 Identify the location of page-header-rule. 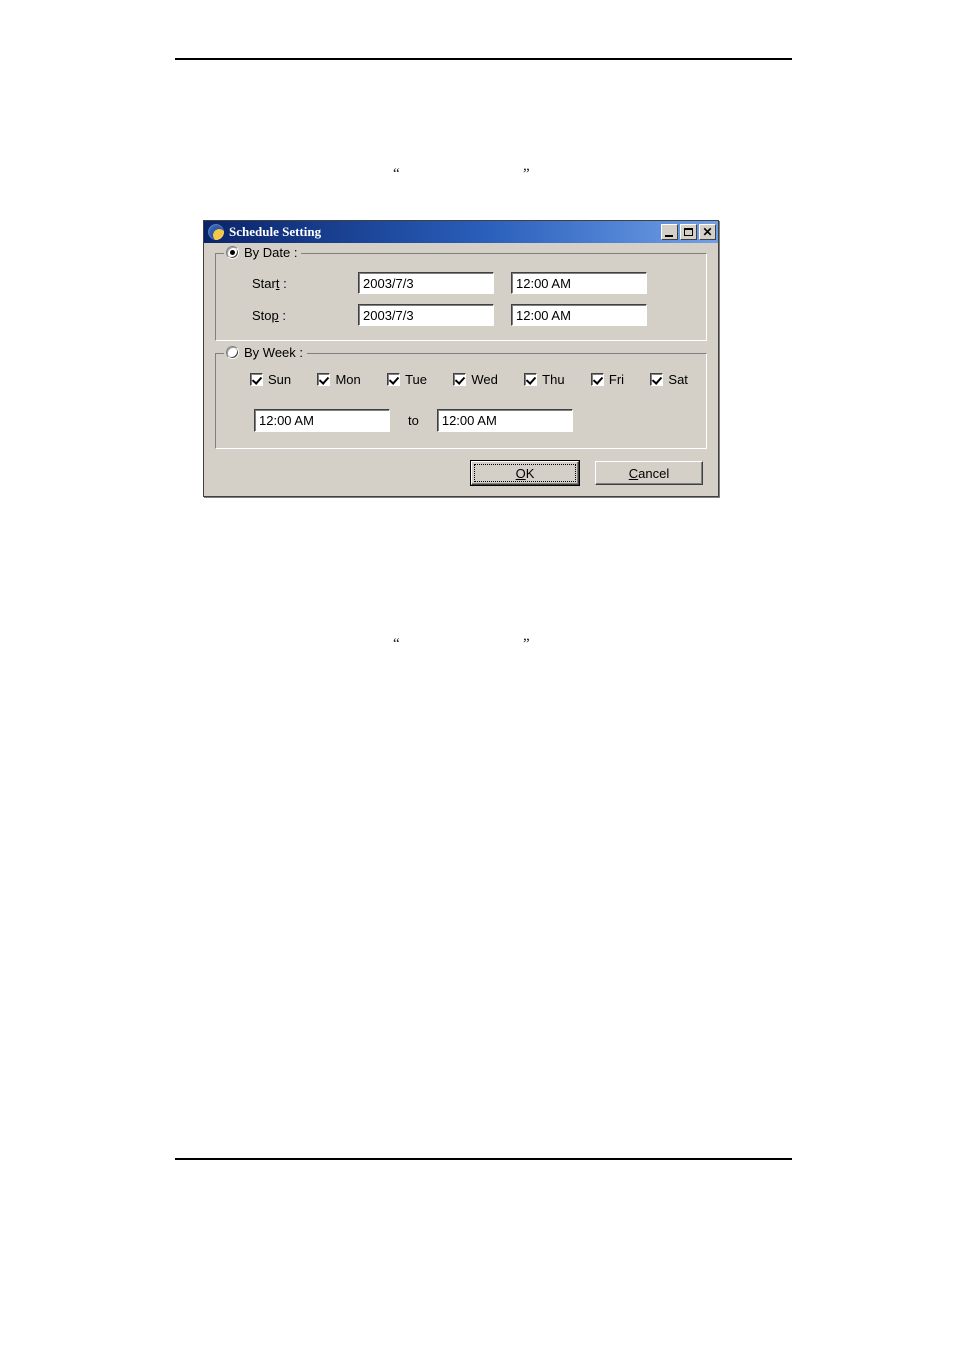
(483, 59).